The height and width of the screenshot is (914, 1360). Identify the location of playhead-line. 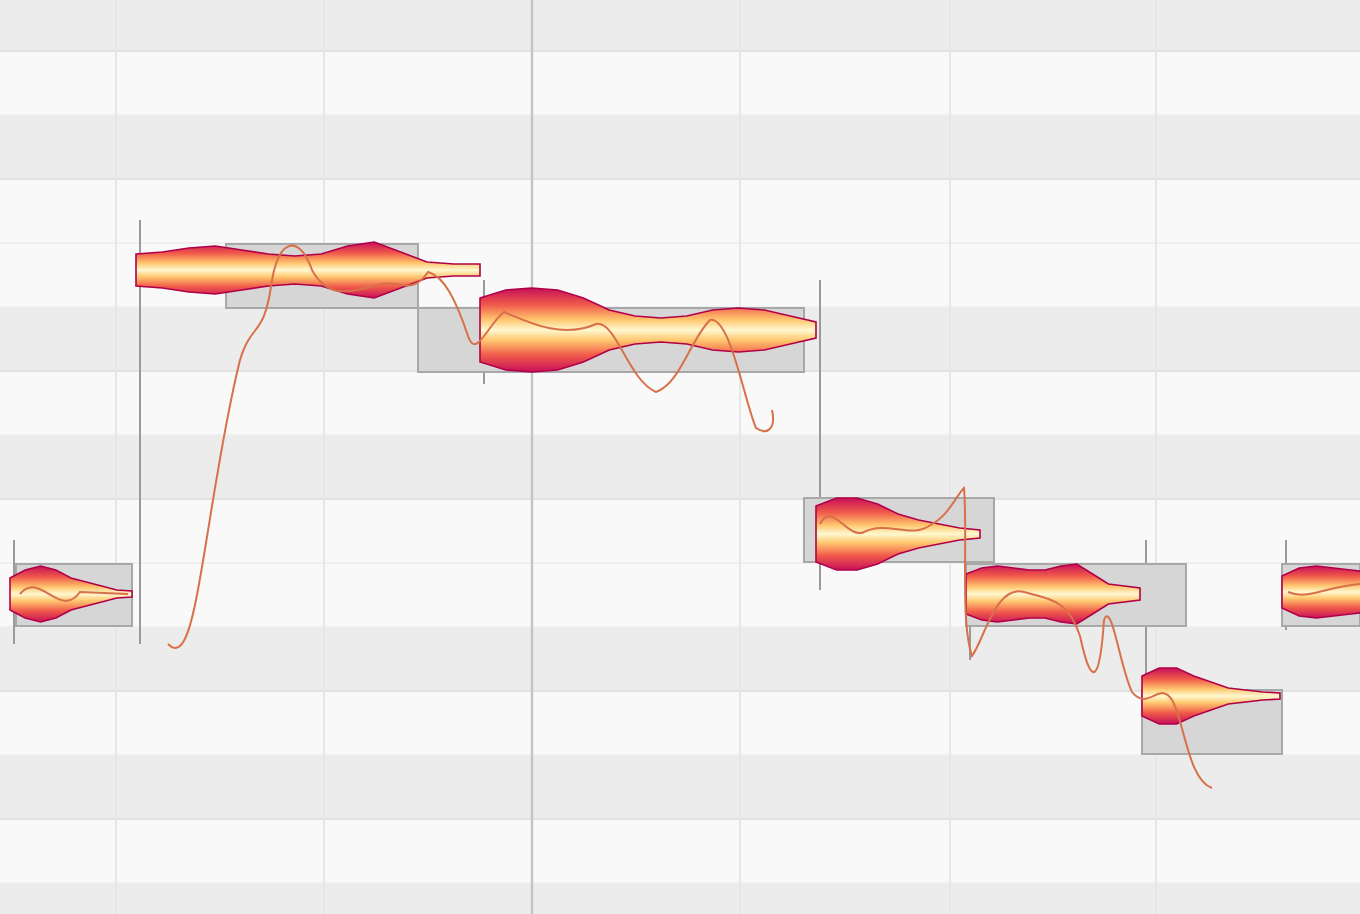
(532, 457).